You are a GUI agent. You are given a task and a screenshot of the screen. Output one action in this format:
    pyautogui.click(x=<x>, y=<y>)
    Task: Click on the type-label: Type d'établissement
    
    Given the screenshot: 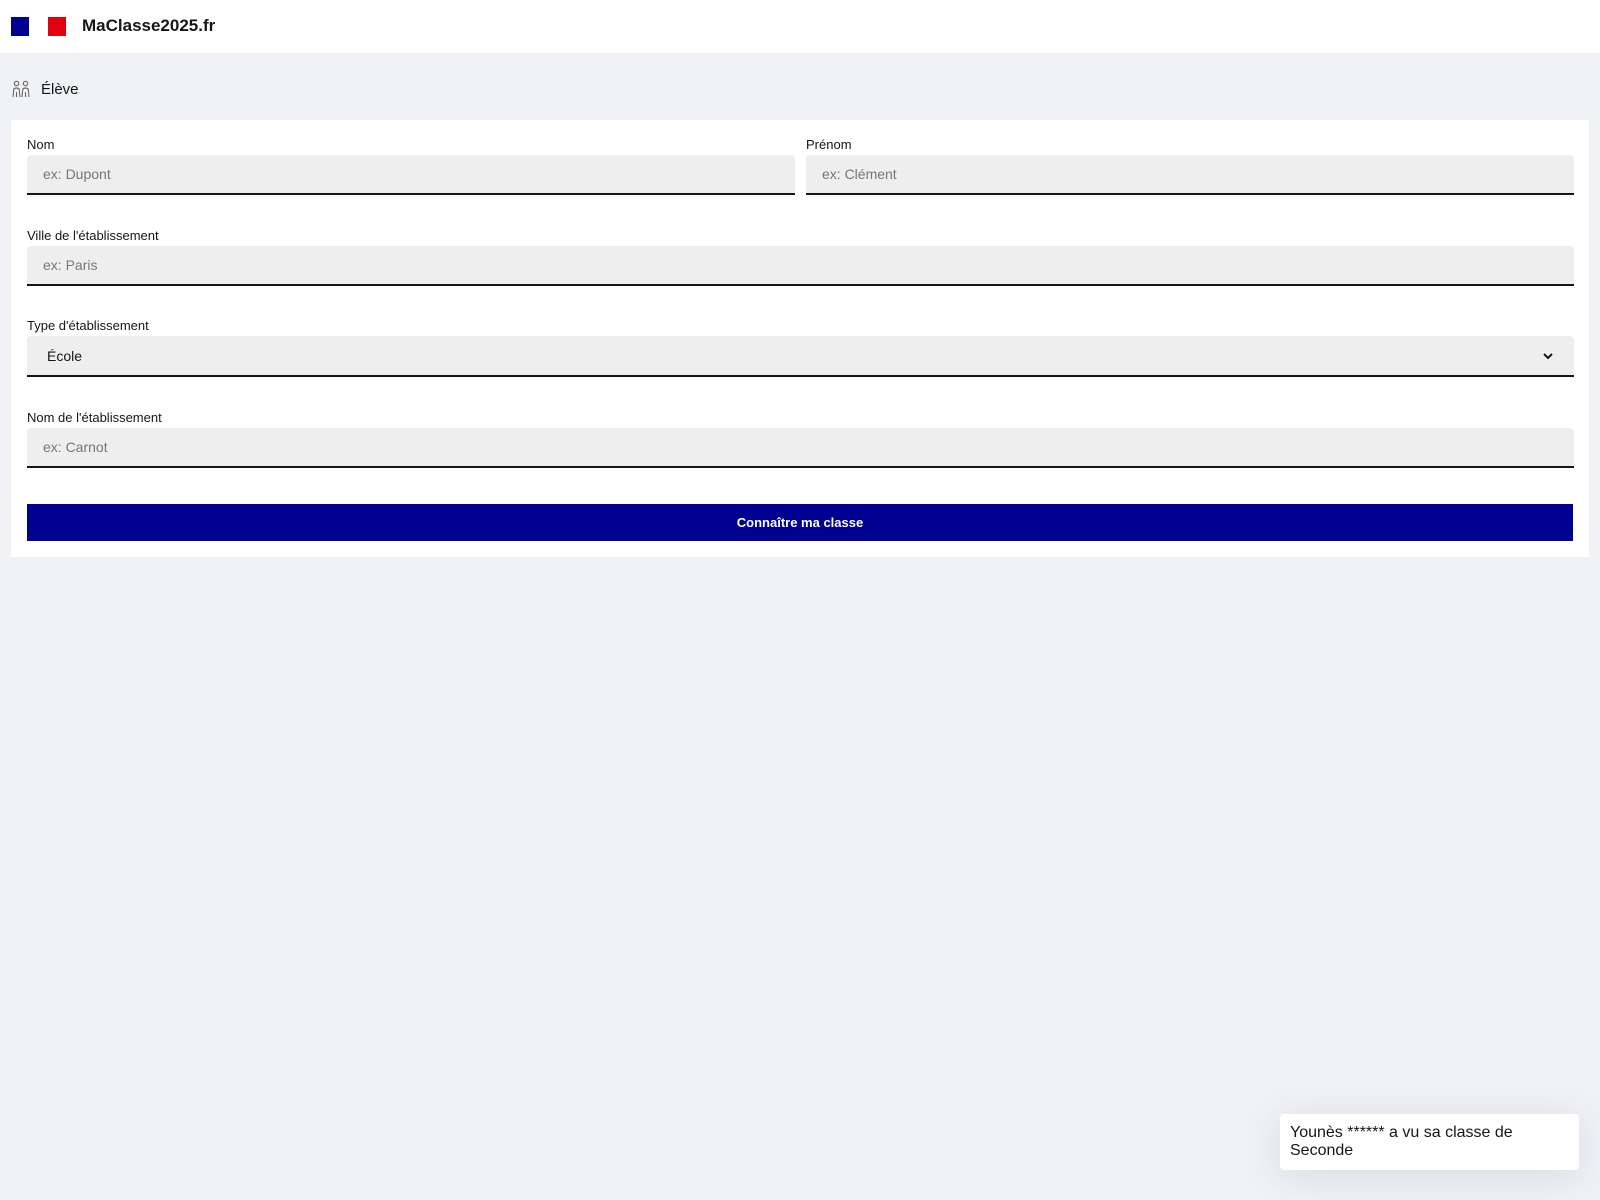 What is the action you would take?
    pyautogui.click(x=88, y=325)
    